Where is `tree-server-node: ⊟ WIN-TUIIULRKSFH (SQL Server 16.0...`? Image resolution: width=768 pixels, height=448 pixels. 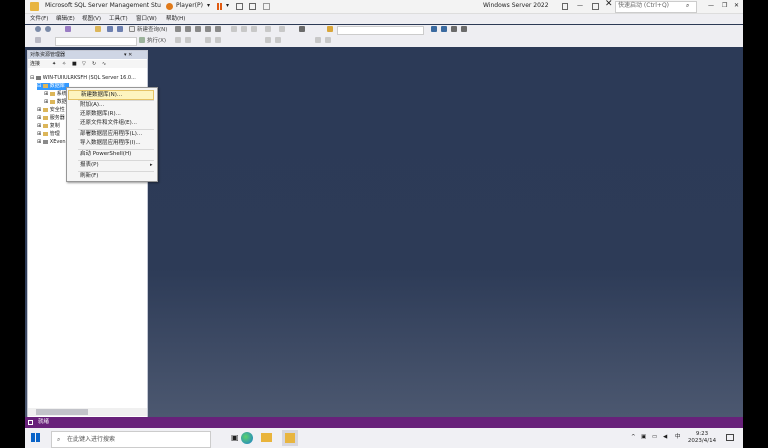
tree-server-node: ⊟ WIN-TUIIULRKSFH (SQL Server 16.0... is located at coordinates (83, 78).